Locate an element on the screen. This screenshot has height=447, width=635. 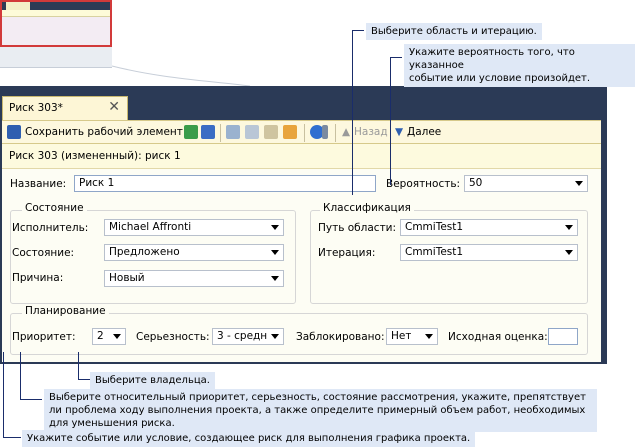
title-field: Риск 1 is located at coordinates (225, 183).